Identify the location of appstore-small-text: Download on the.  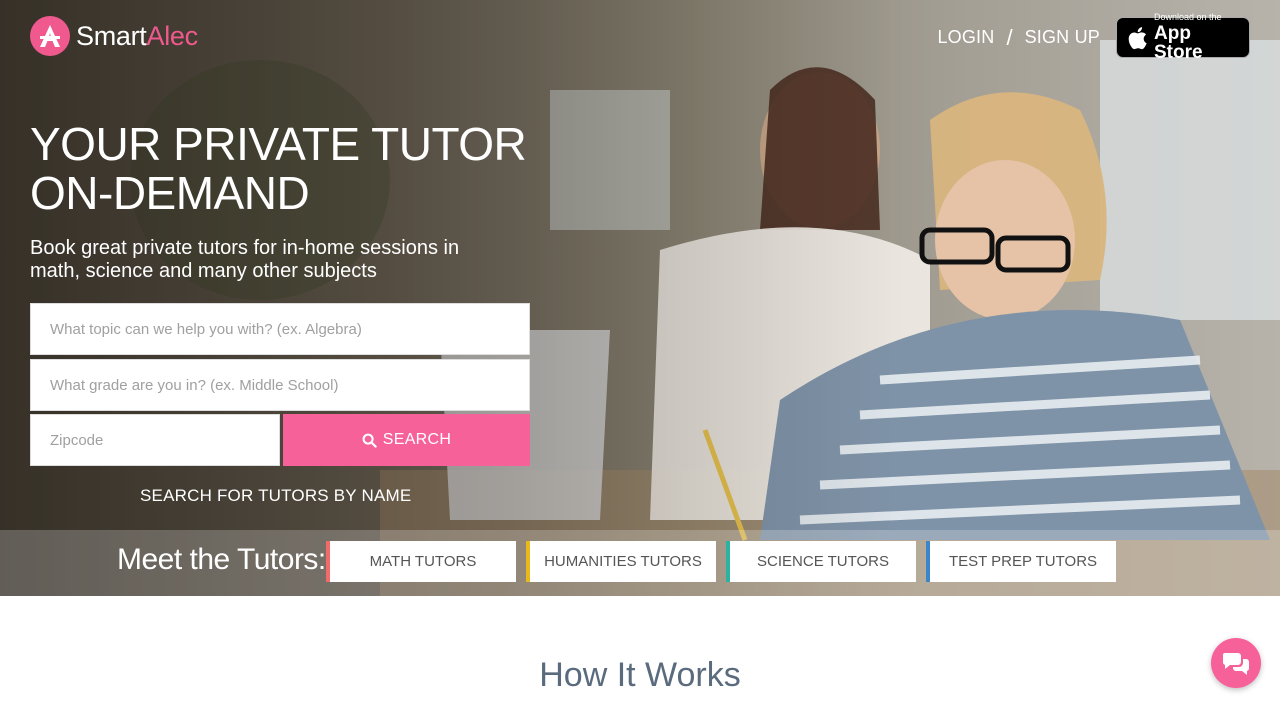
(1188, 17).